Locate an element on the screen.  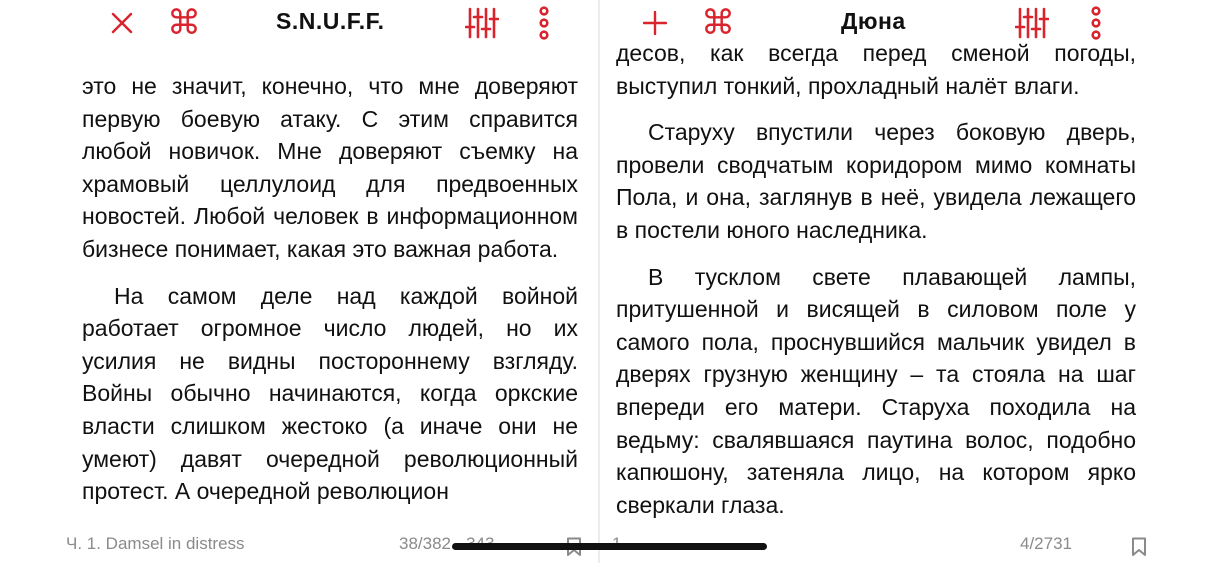
more-vertical-icon is located at coordinates (544, 23).